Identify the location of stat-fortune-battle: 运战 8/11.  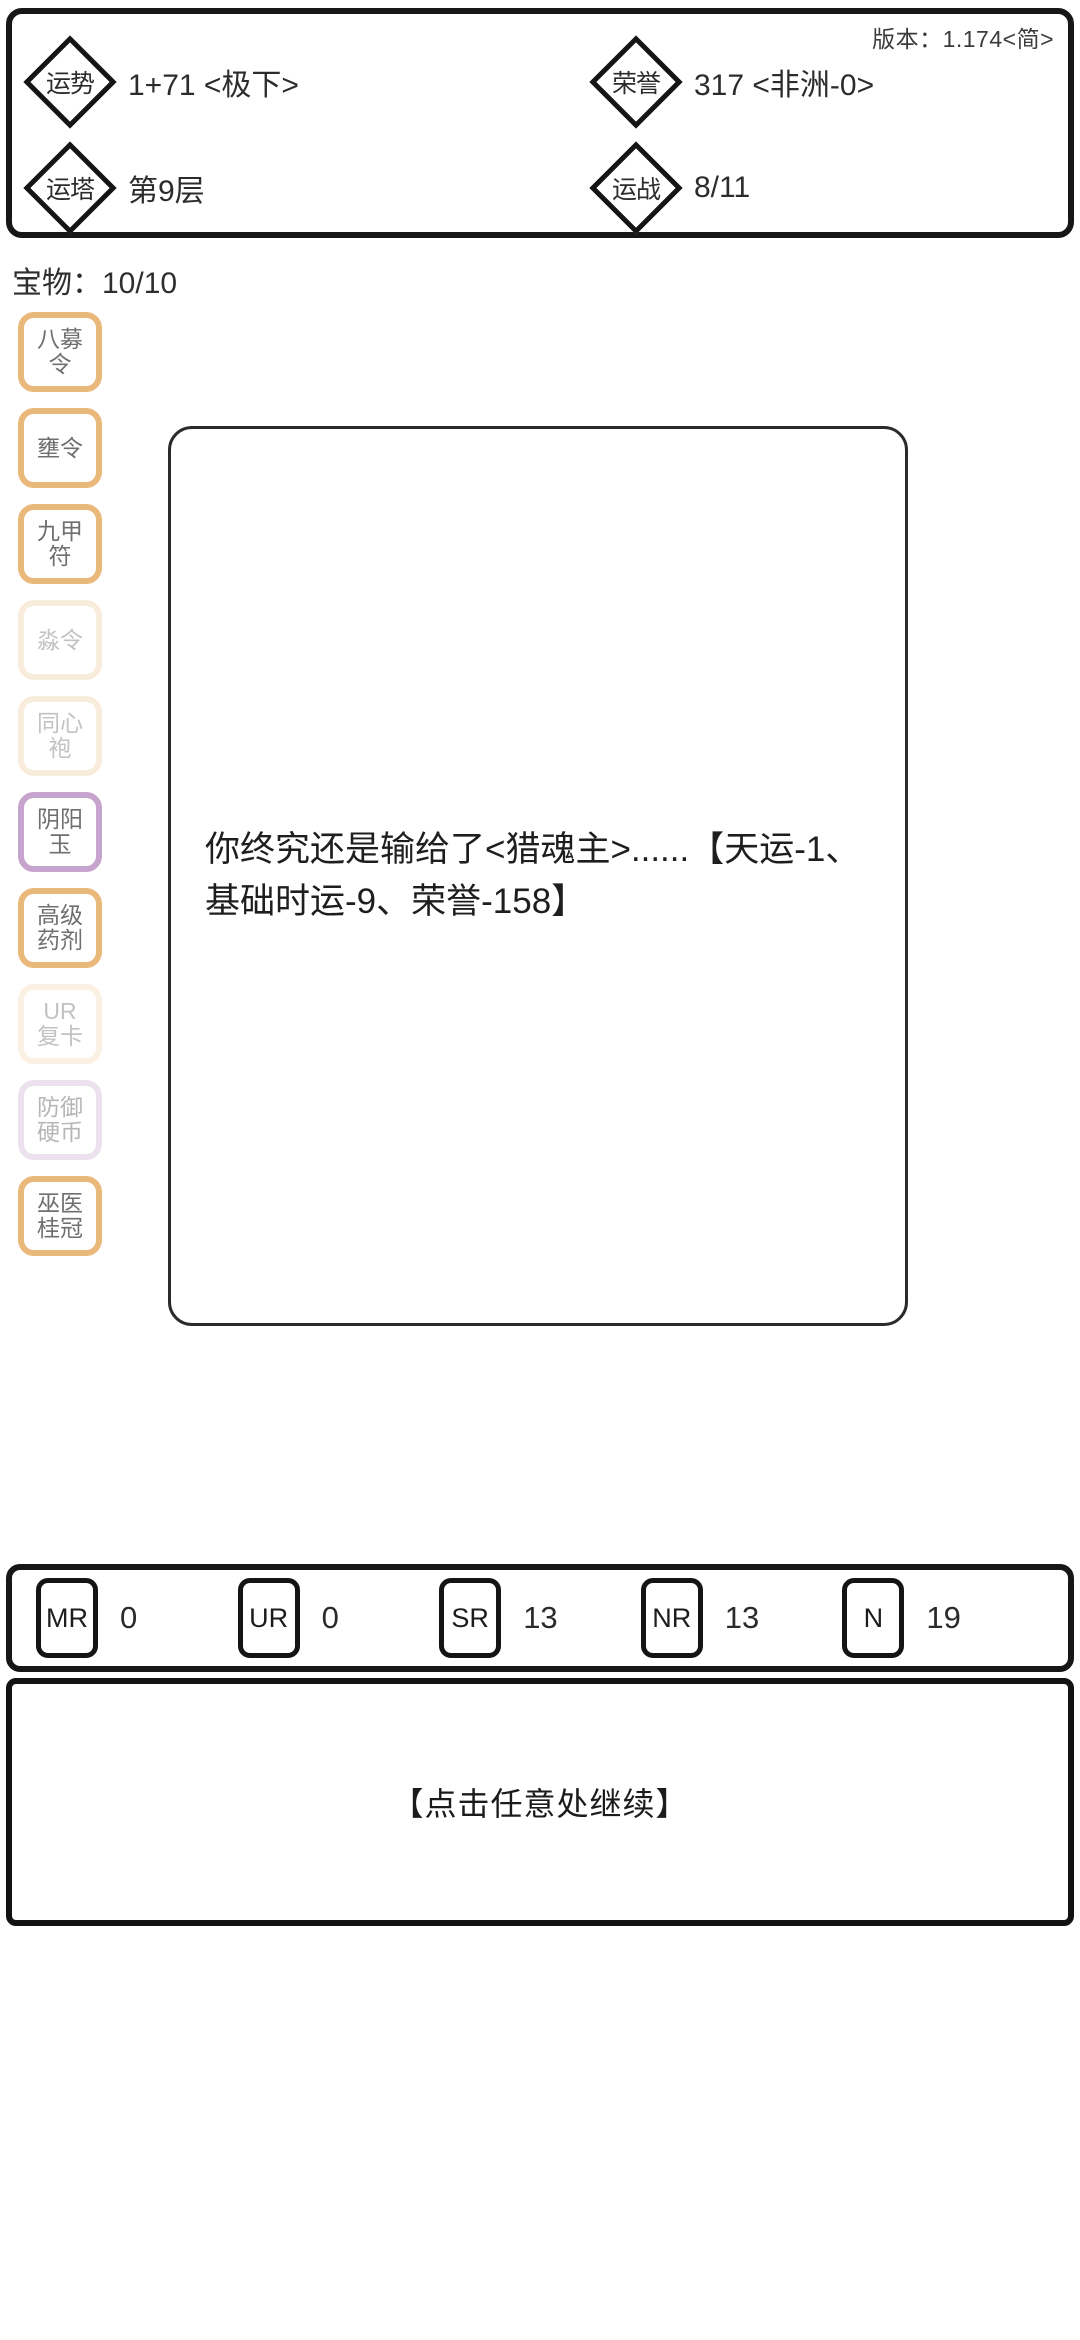
(670, 188).